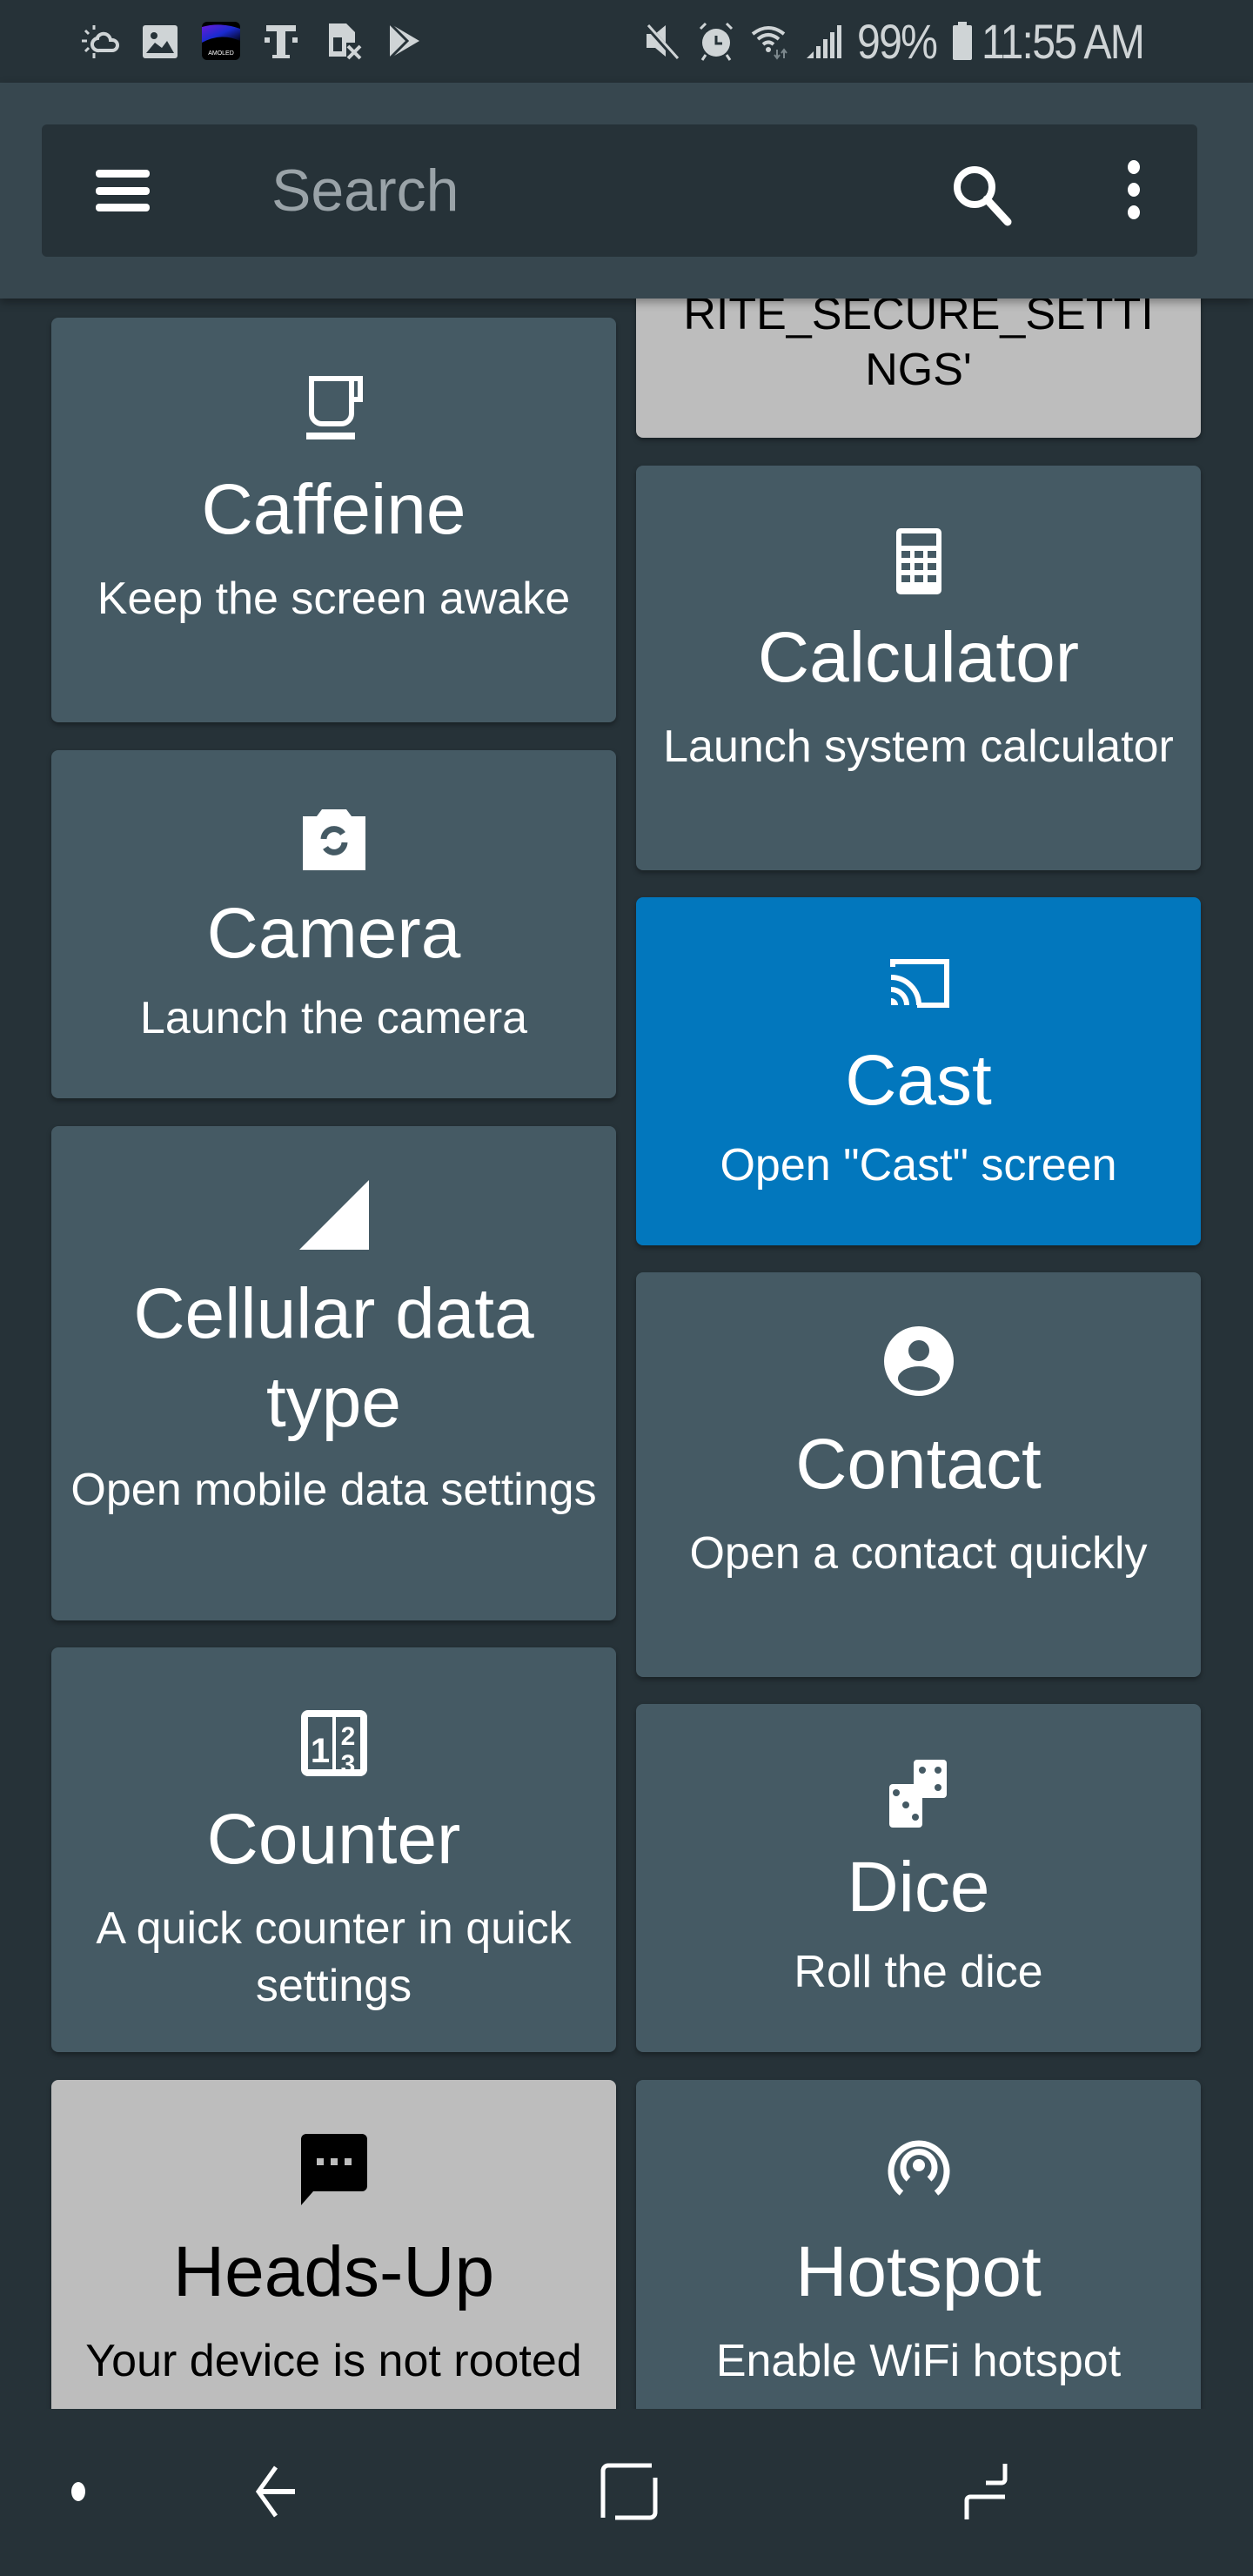  I want to click on tile-heads-up: Heads-Up Your device is not rooted, so click(333, 2244).